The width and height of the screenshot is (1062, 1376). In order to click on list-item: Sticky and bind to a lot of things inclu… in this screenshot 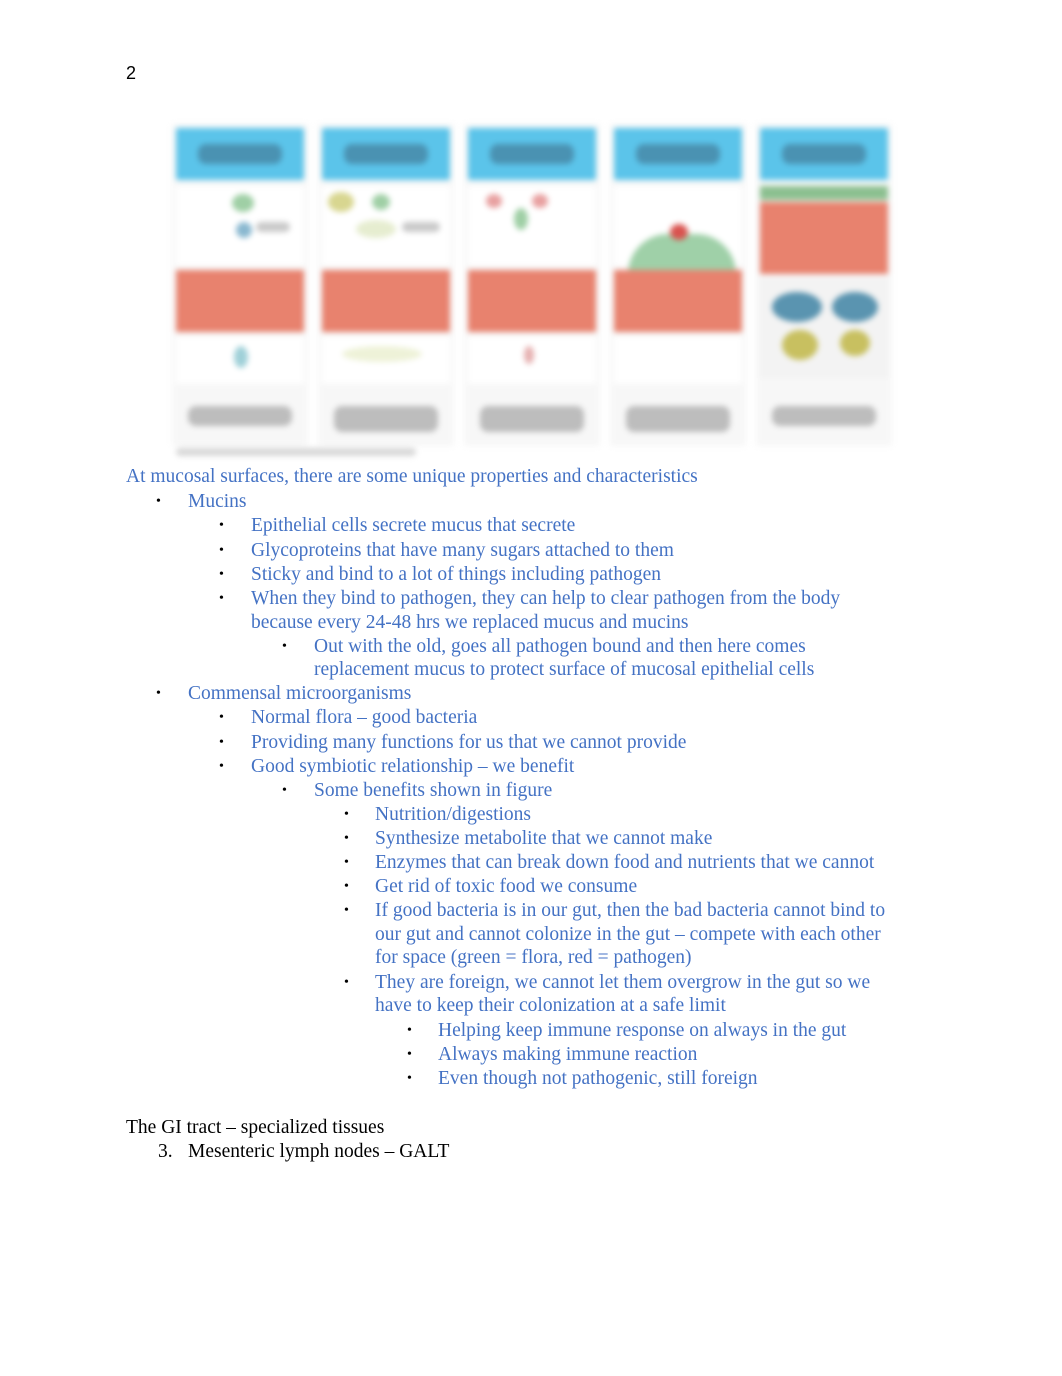, I will do `click(456, 574)`.